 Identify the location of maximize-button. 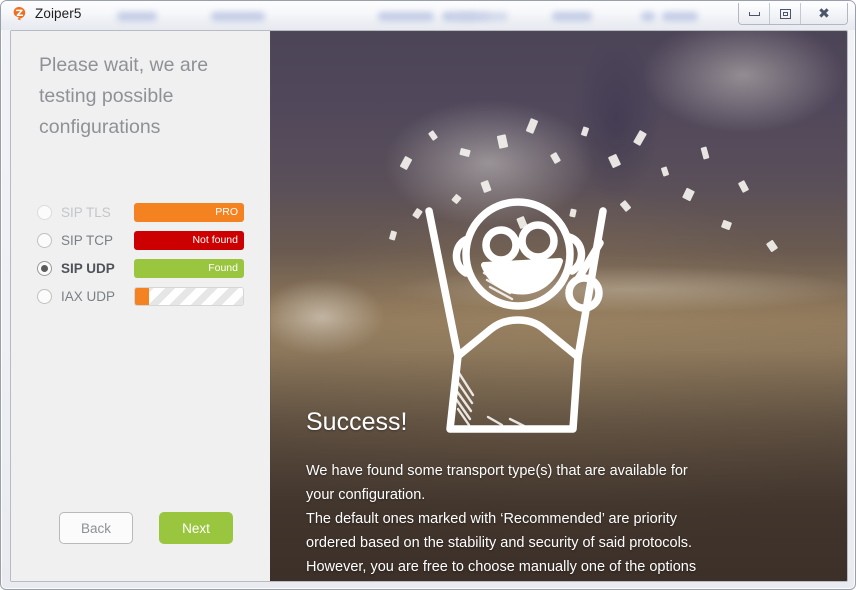
(785, 13).